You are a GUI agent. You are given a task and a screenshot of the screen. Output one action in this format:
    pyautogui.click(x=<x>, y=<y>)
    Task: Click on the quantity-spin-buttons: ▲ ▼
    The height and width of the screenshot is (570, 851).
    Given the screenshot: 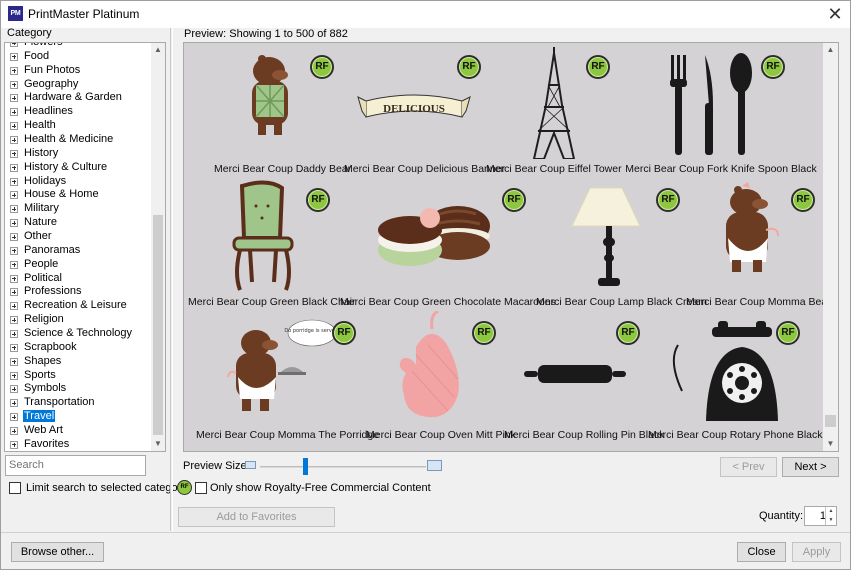 What is the action you would take?
    pyautogui.click(x=830, y=516)
    